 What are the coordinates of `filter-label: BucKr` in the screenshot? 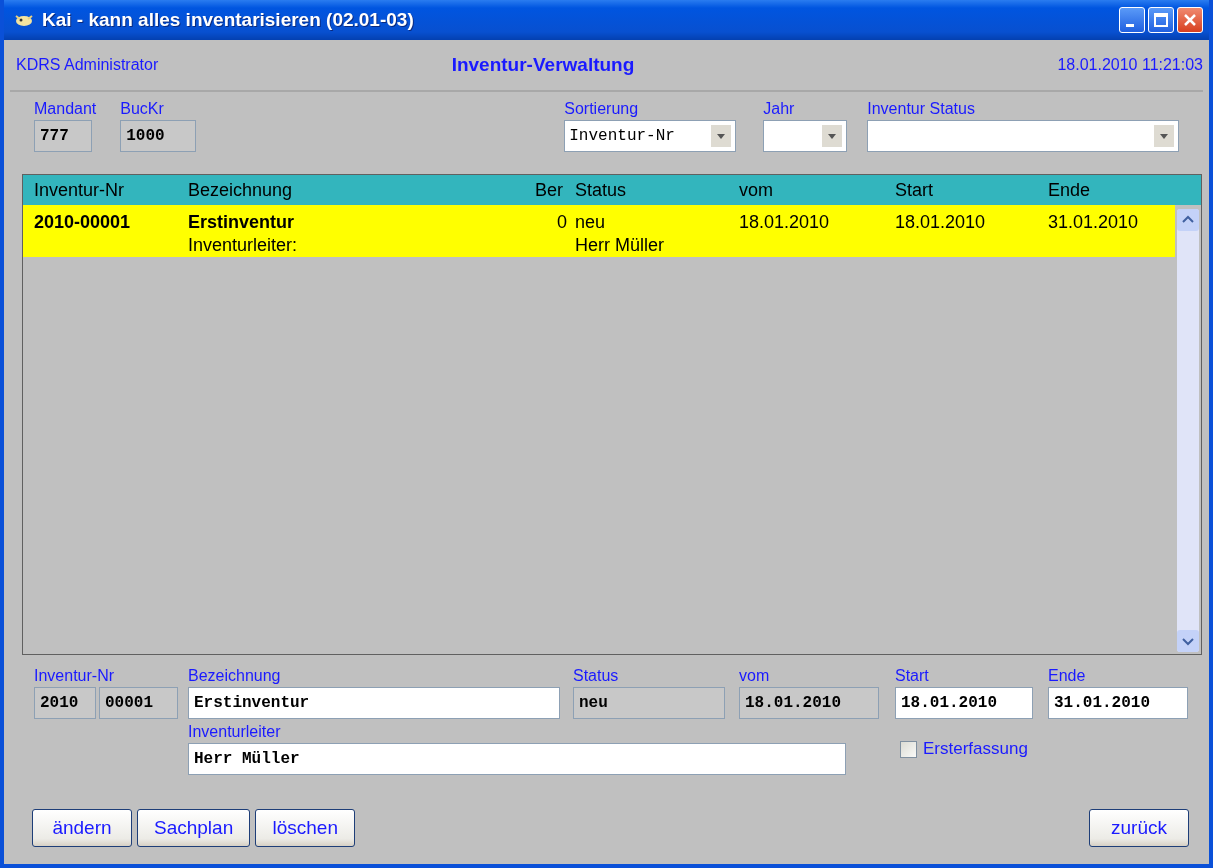 It's located at (142, 109).